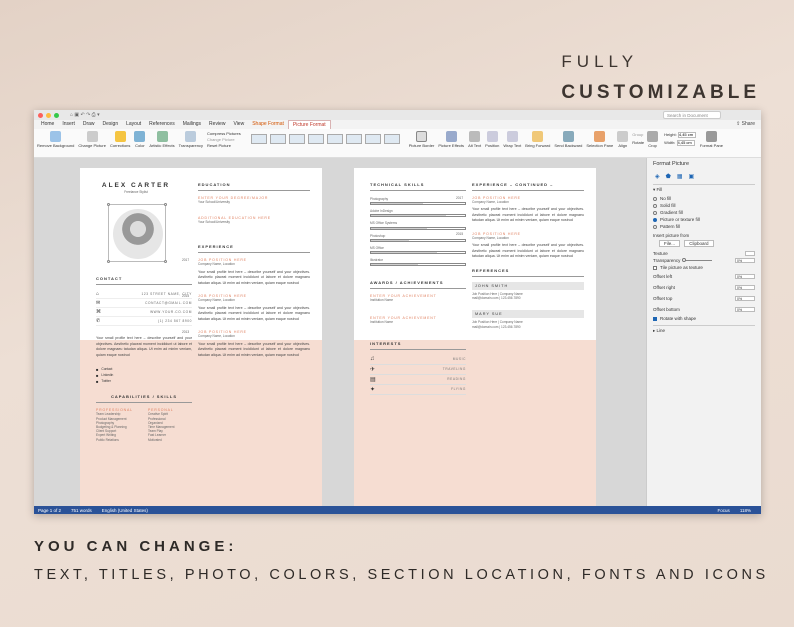 Image resolution: width=794 pixels, height=627 pixels. What do you see at coordinates (133, 124) in the screenshot?
I see `tab-layout: Layout` at bounding box center [133, 124].